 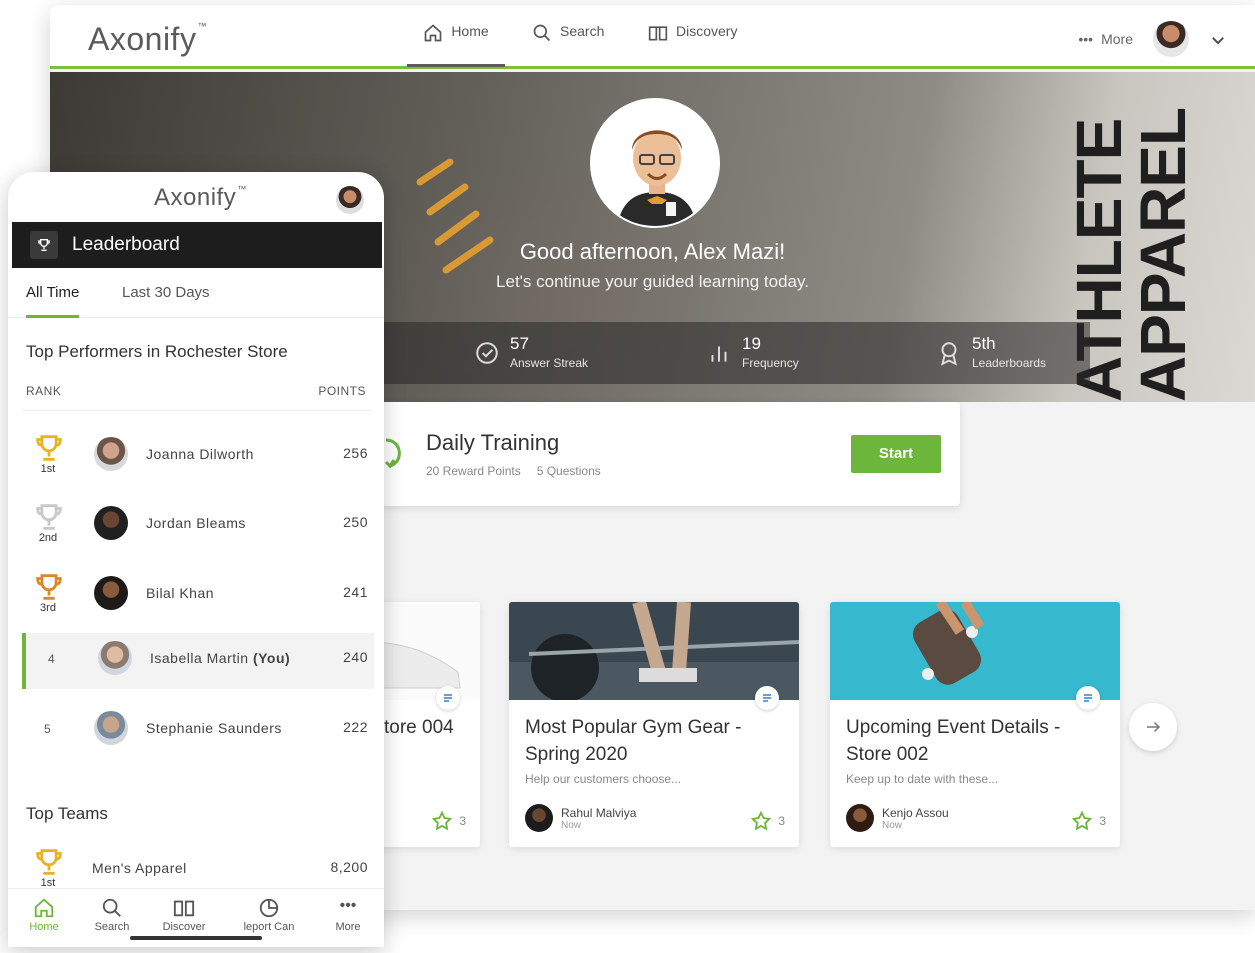 What do you see at coordinates (44, 245) in the screenshot?
I see `trophy-icon` at bounding box center [44, 245].